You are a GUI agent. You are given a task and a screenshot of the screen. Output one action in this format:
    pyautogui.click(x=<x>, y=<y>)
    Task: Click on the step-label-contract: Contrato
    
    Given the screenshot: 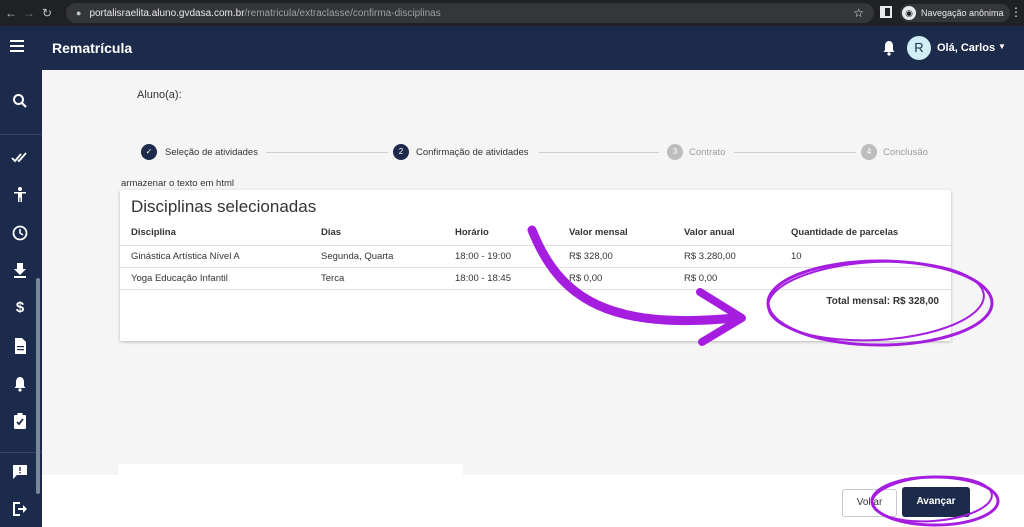 What is the action you would take?
    pyautogui.click(x=707, y=152)
    